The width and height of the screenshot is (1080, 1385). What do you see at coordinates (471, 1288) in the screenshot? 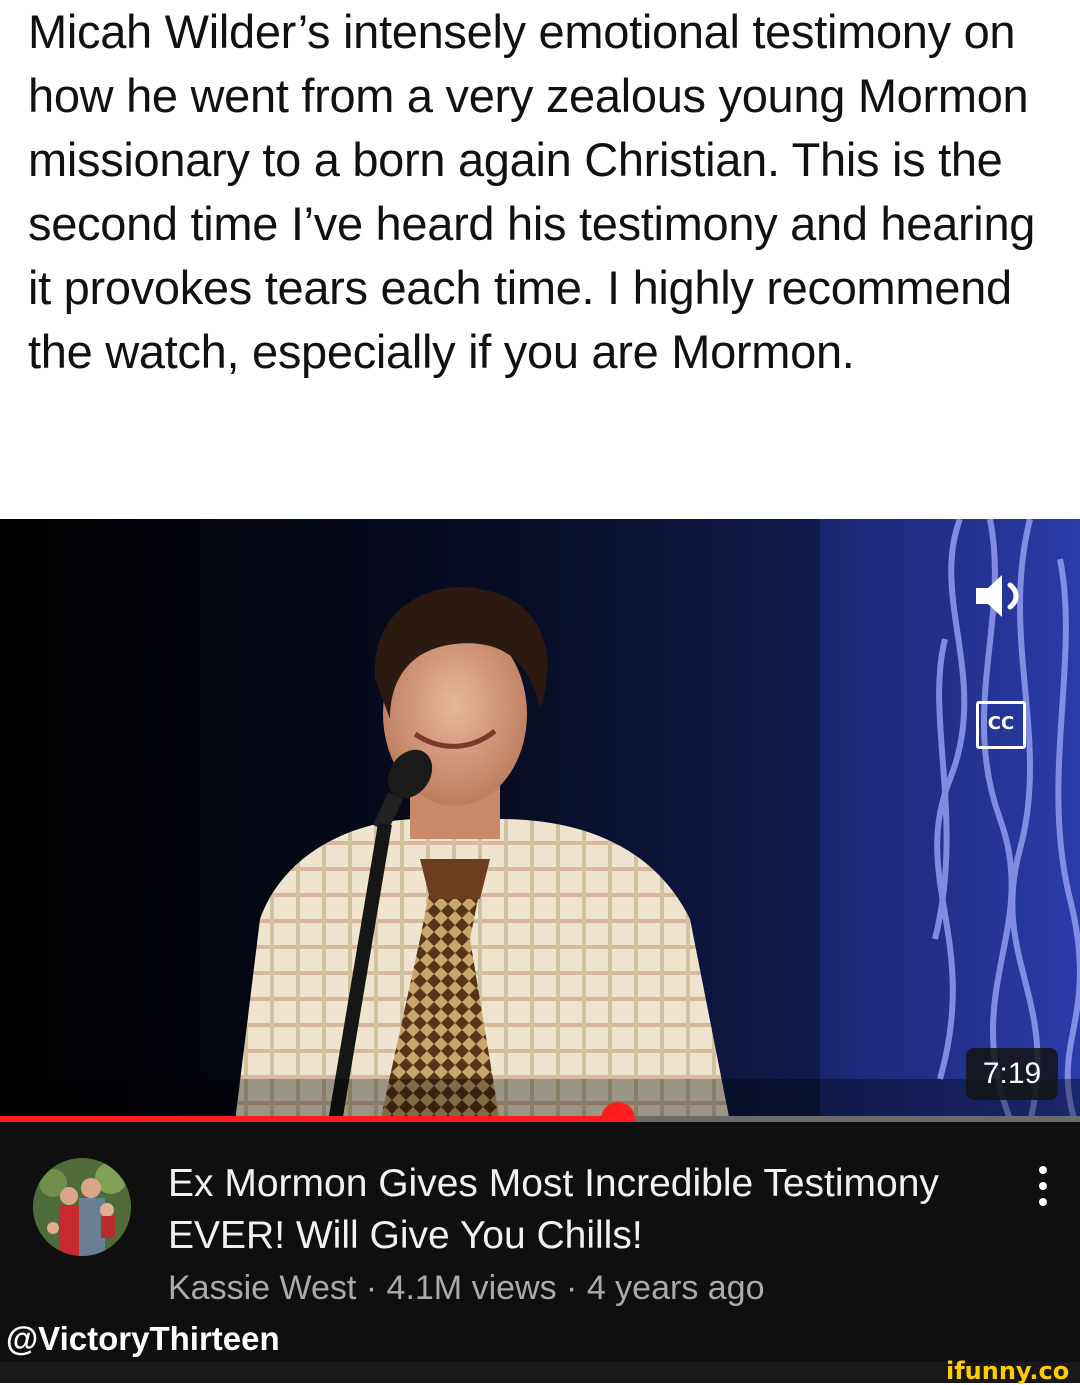
I see `view-count: 4.1M views` at bounding box center [471, 1288].